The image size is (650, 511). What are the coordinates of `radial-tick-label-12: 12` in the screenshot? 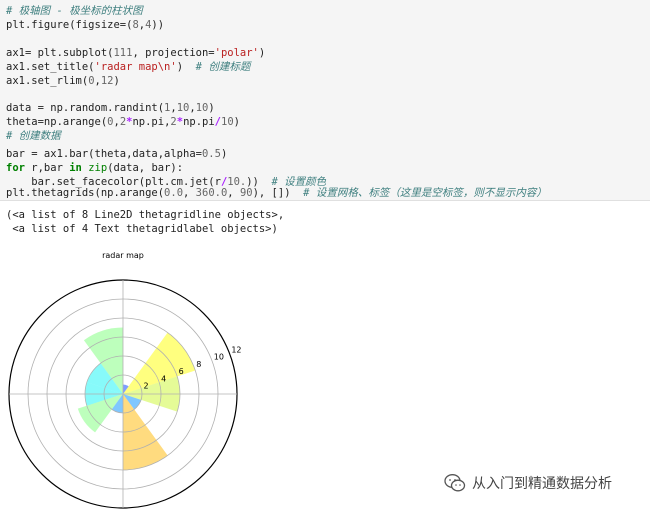 It's located at (236, 349).